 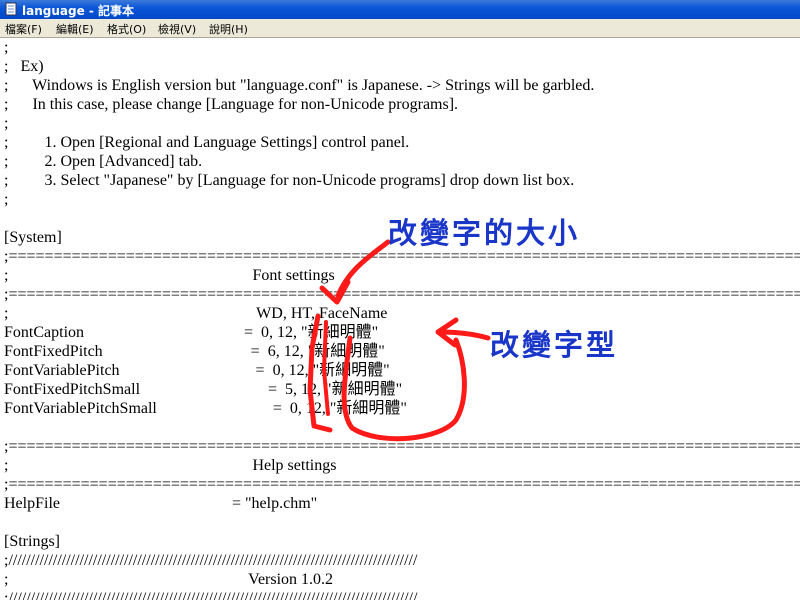 I want to click on notepad-icon, so click(x=11, y=9).